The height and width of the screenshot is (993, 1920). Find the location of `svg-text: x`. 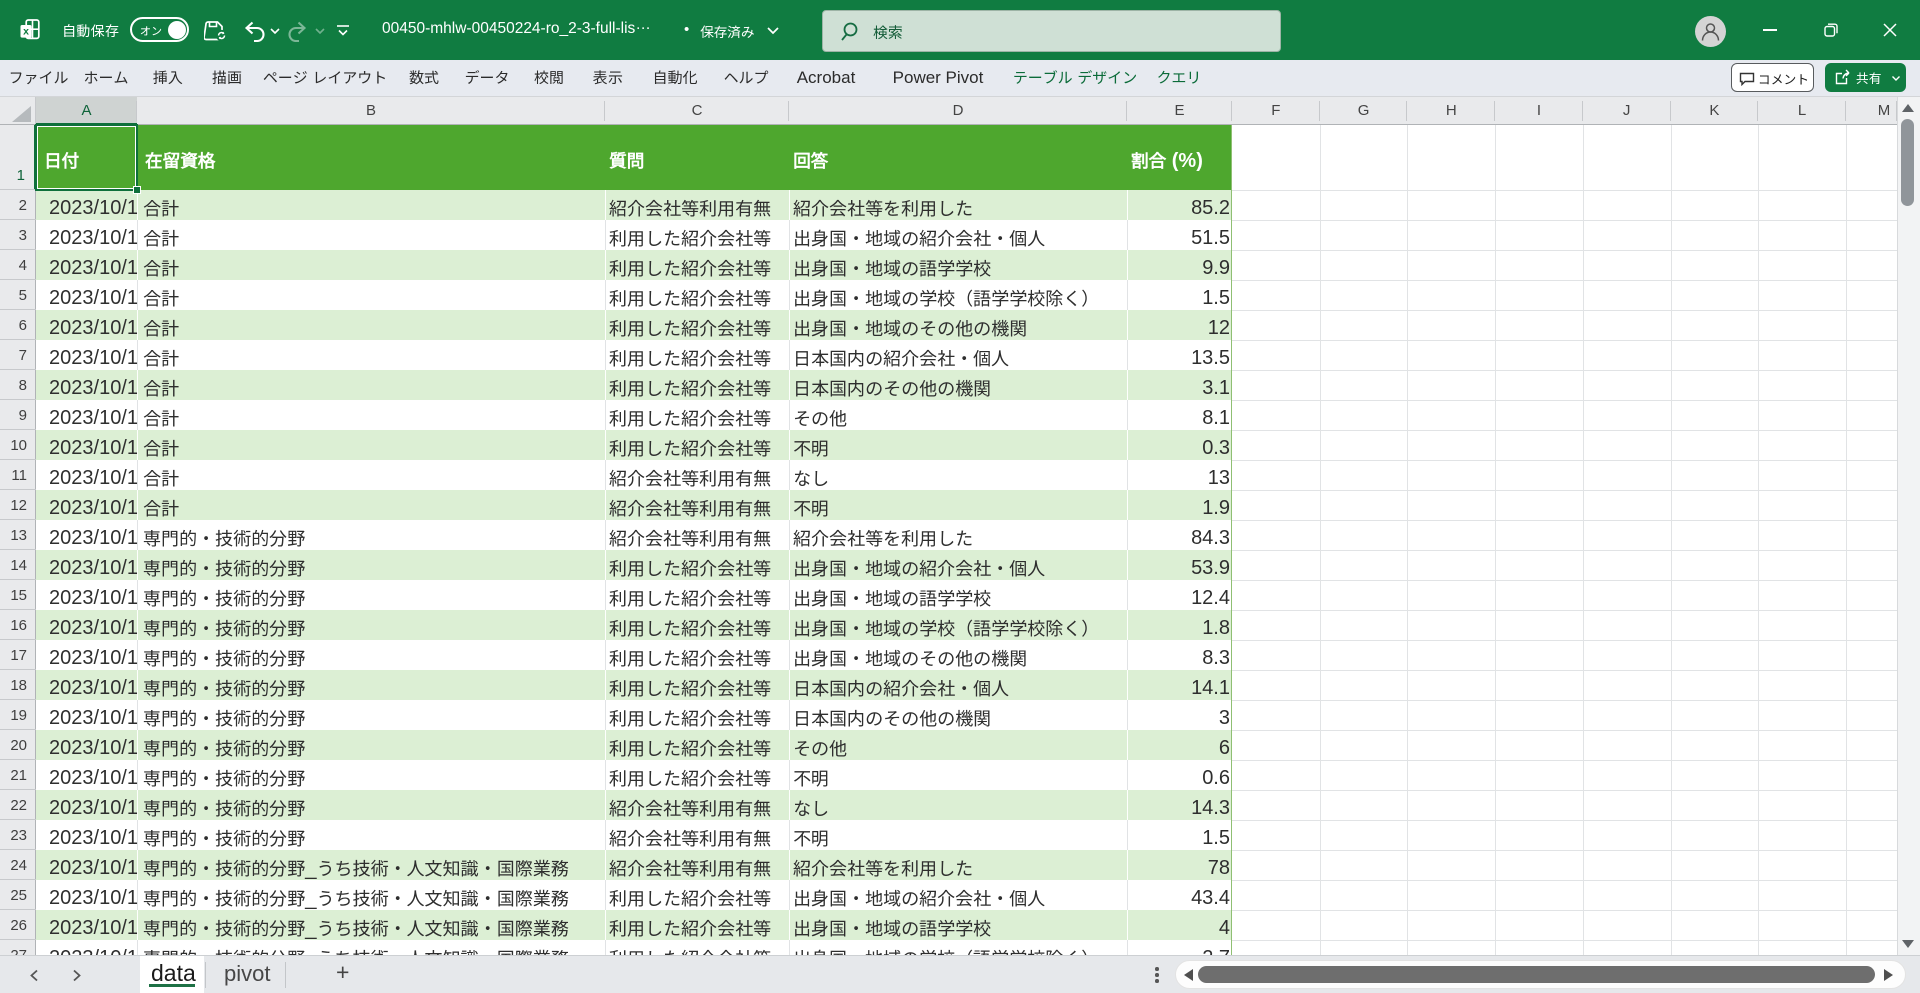

svg-text: x is located at coordinates (26, 32).